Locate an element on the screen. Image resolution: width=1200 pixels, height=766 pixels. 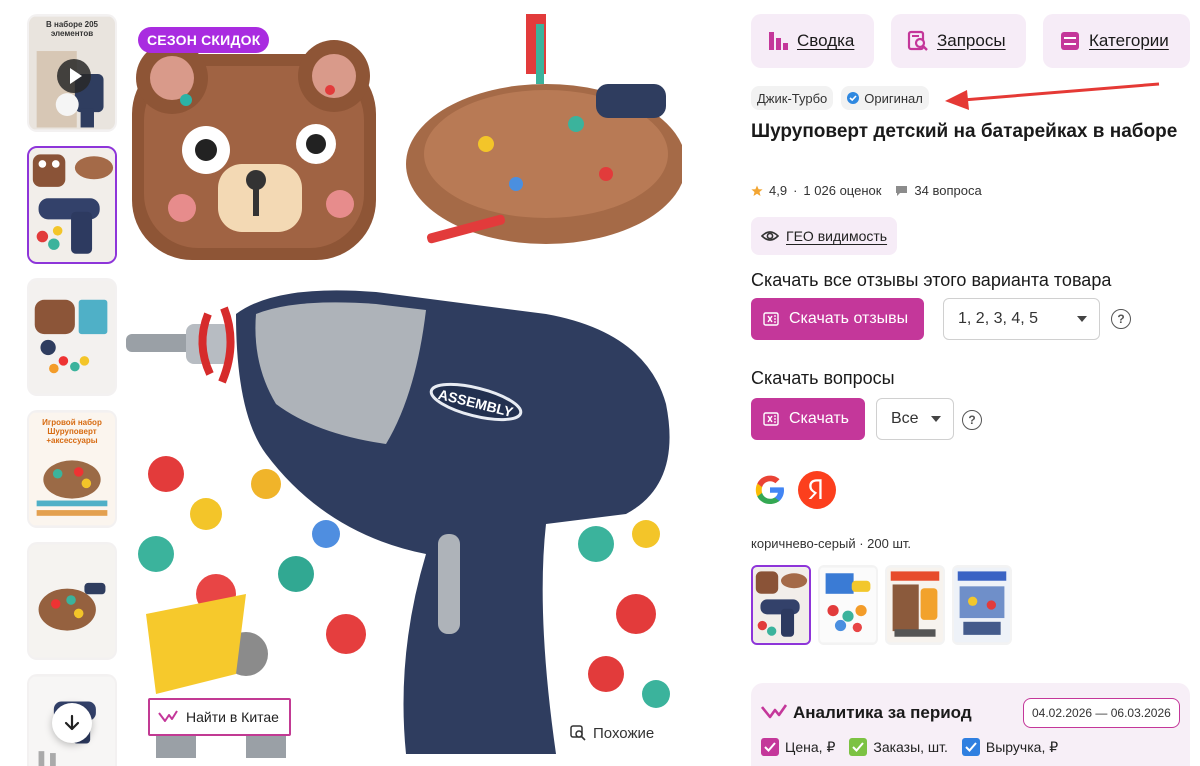
bar-chart-icon is located at coordinates (778, 41).